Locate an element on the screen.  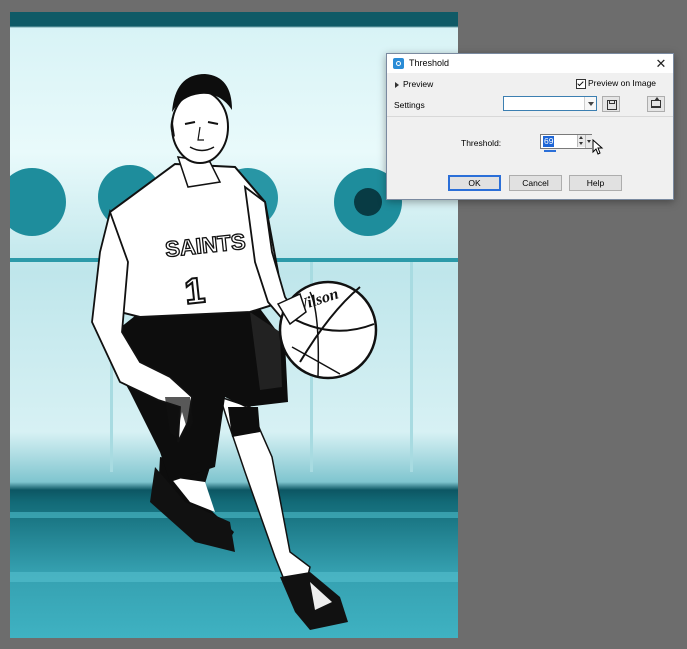
preview-on-image-label: Preview on Image is located at coordinates (622, 83).